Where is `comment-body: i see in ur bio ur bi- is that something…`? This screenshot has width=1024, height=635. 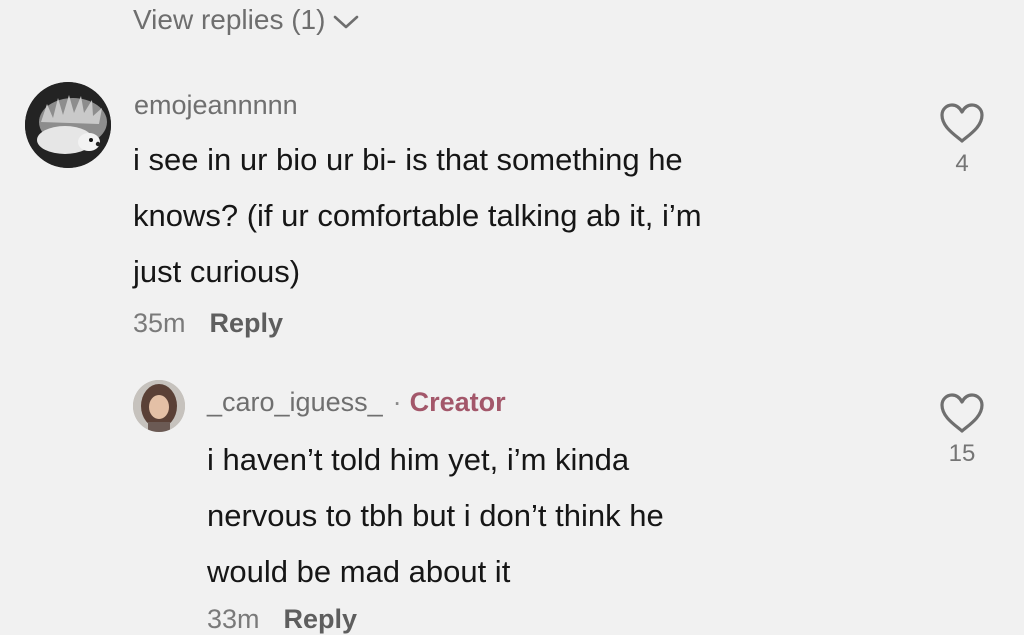 comment-body: i see in ur bio ur bi- is that something… is located at coordinates (417, 216).